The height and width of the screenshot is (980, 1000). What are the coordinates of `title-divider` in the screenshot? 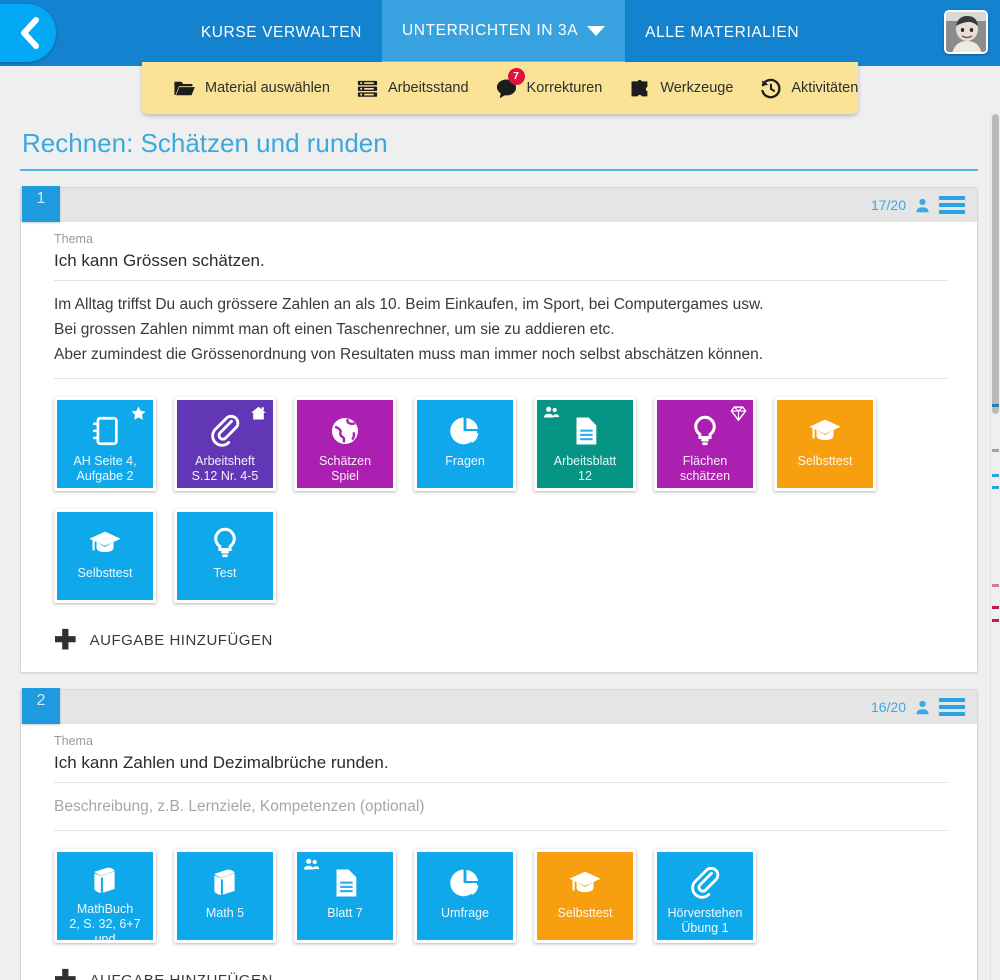 It's located at (499, 170).